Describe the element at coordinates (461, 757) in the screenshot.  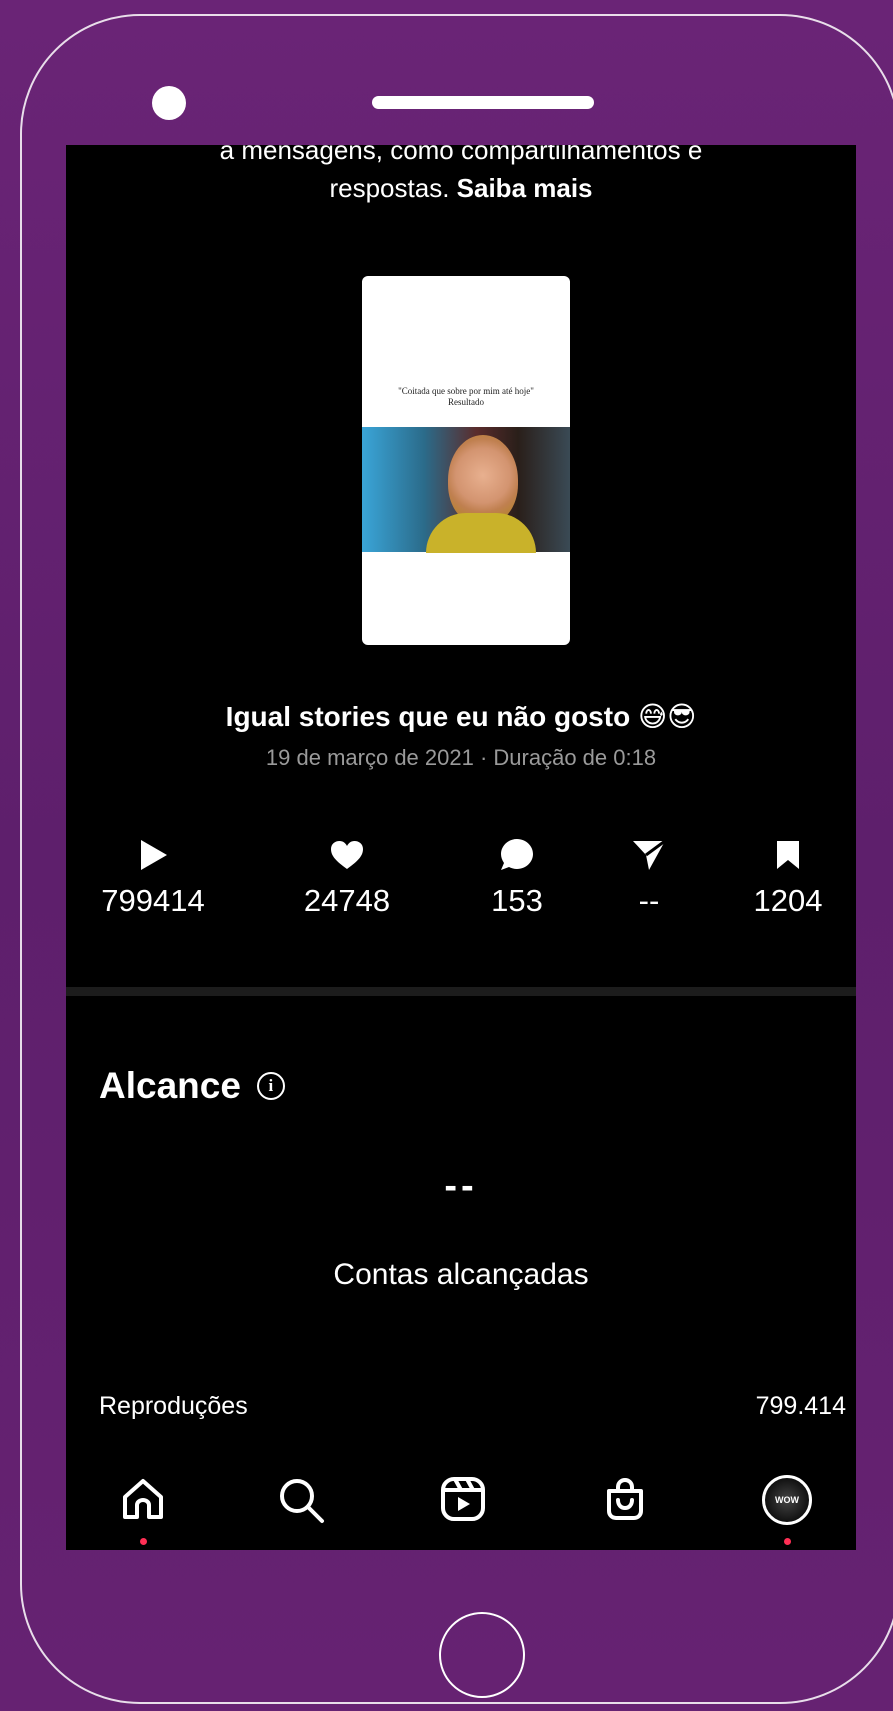
I see `post-meta: 19 de março de 2021 · Duração de 0:18` at that location.